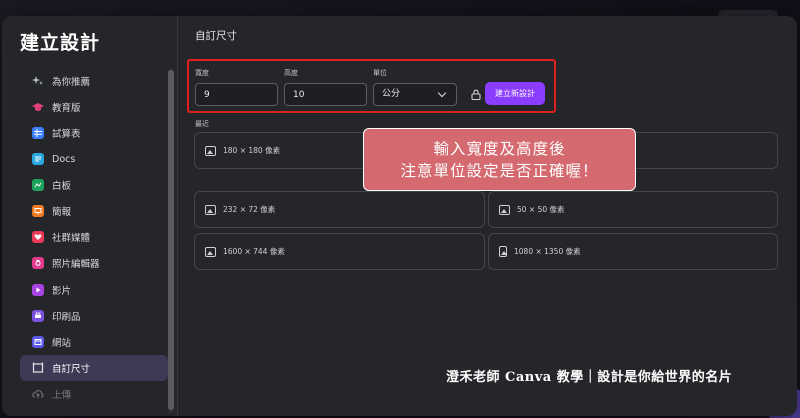 This screenshot has height=418, width=800. Describe the element at coordinates (62, 187) in the screenshot. I see `sidebar-item-label: 白板` at that location.